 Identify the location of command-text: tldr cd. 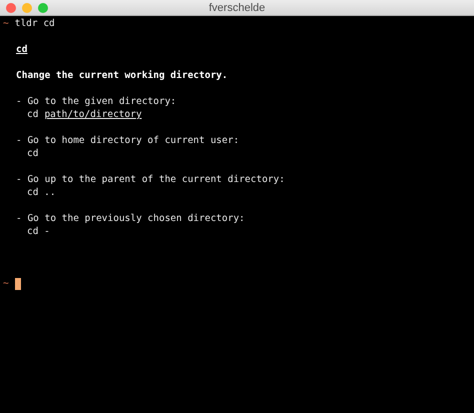
(34, 23).